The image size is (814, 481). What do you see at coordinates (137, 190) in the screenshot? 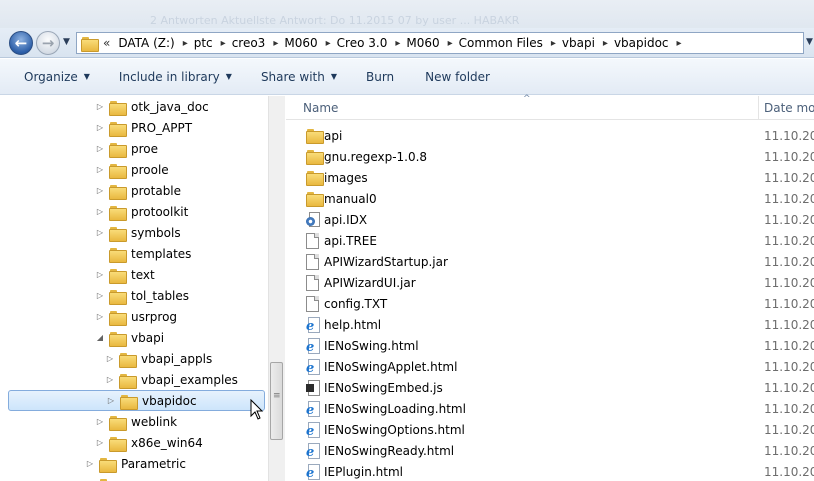
I see `tree-item-protable: ▷ protable` at bounding box center [137, 190].